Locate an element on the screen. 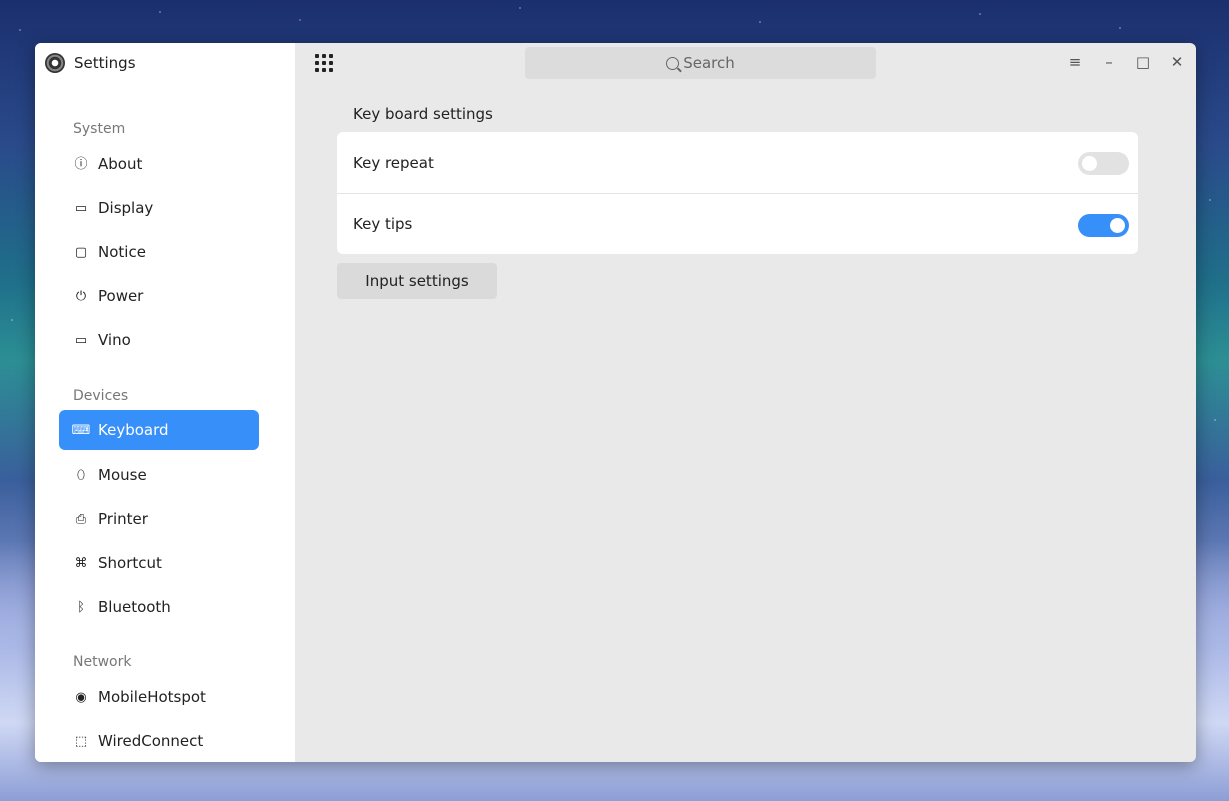  setting-row-key-tips: Key tips is located at coordinates (737, 223).